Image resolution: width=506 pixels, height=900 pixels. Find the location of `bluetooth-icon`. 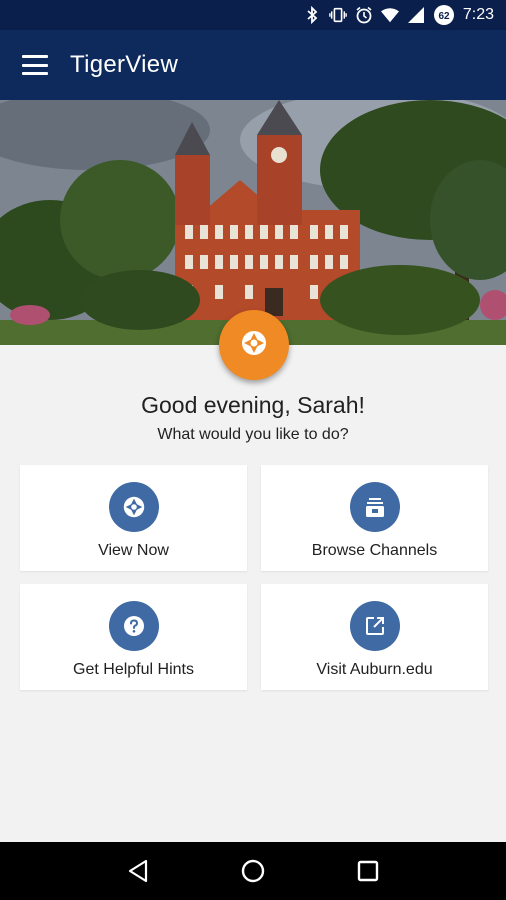

bluetooth-icon is located at coordinates (312, 15).